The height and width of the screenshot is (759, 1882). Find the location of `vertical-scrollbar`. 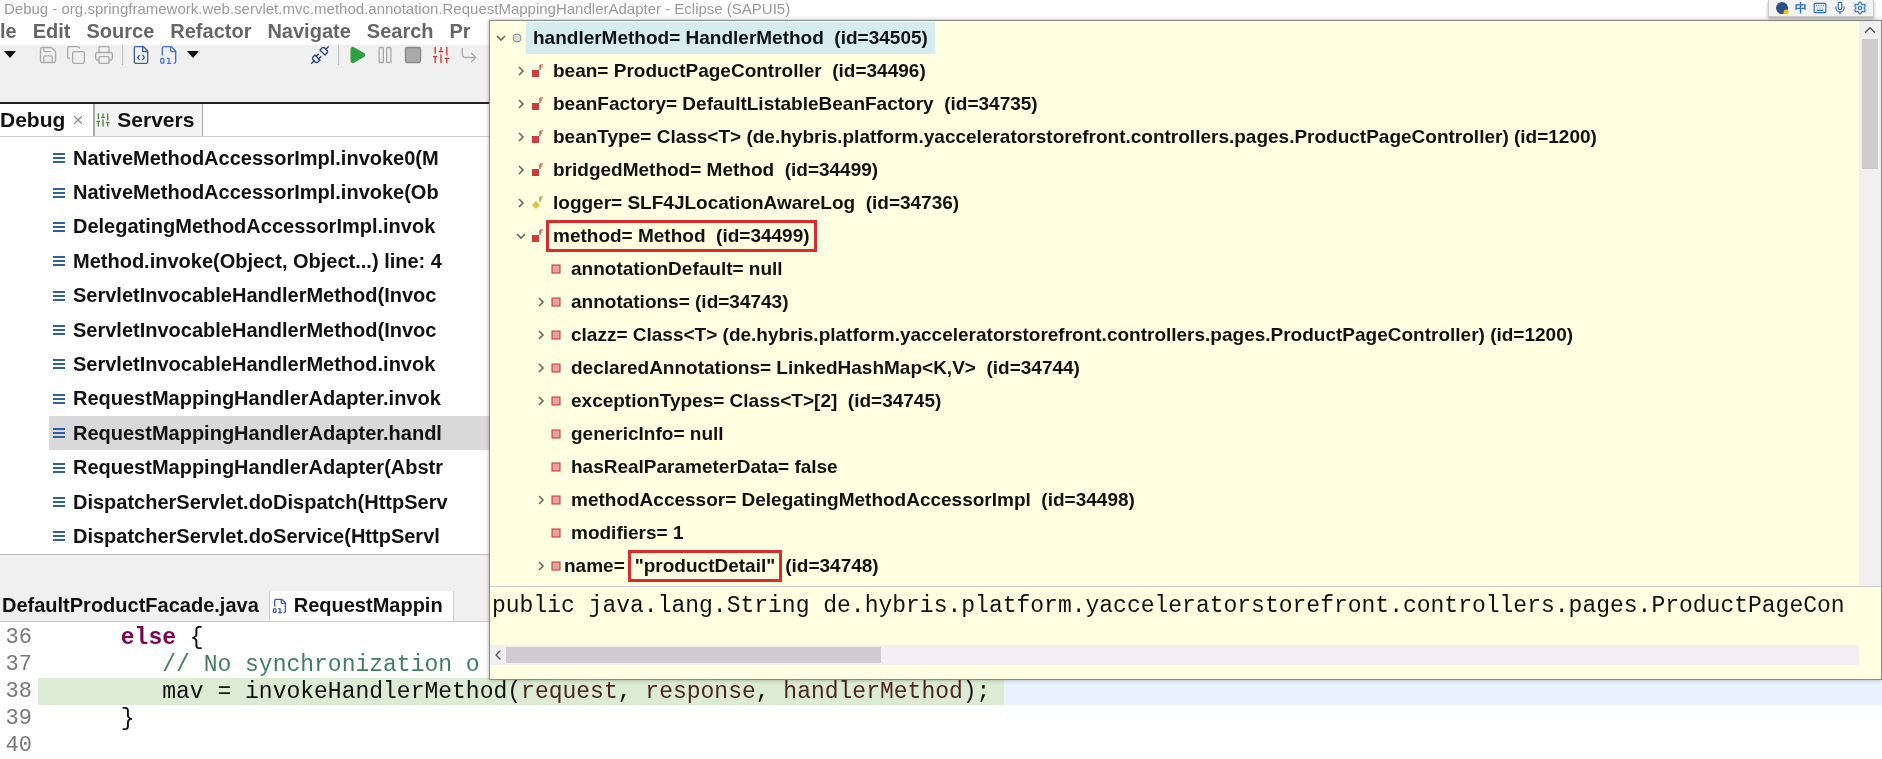

vertical-scrollbar is located at coordinates (1870, 303).